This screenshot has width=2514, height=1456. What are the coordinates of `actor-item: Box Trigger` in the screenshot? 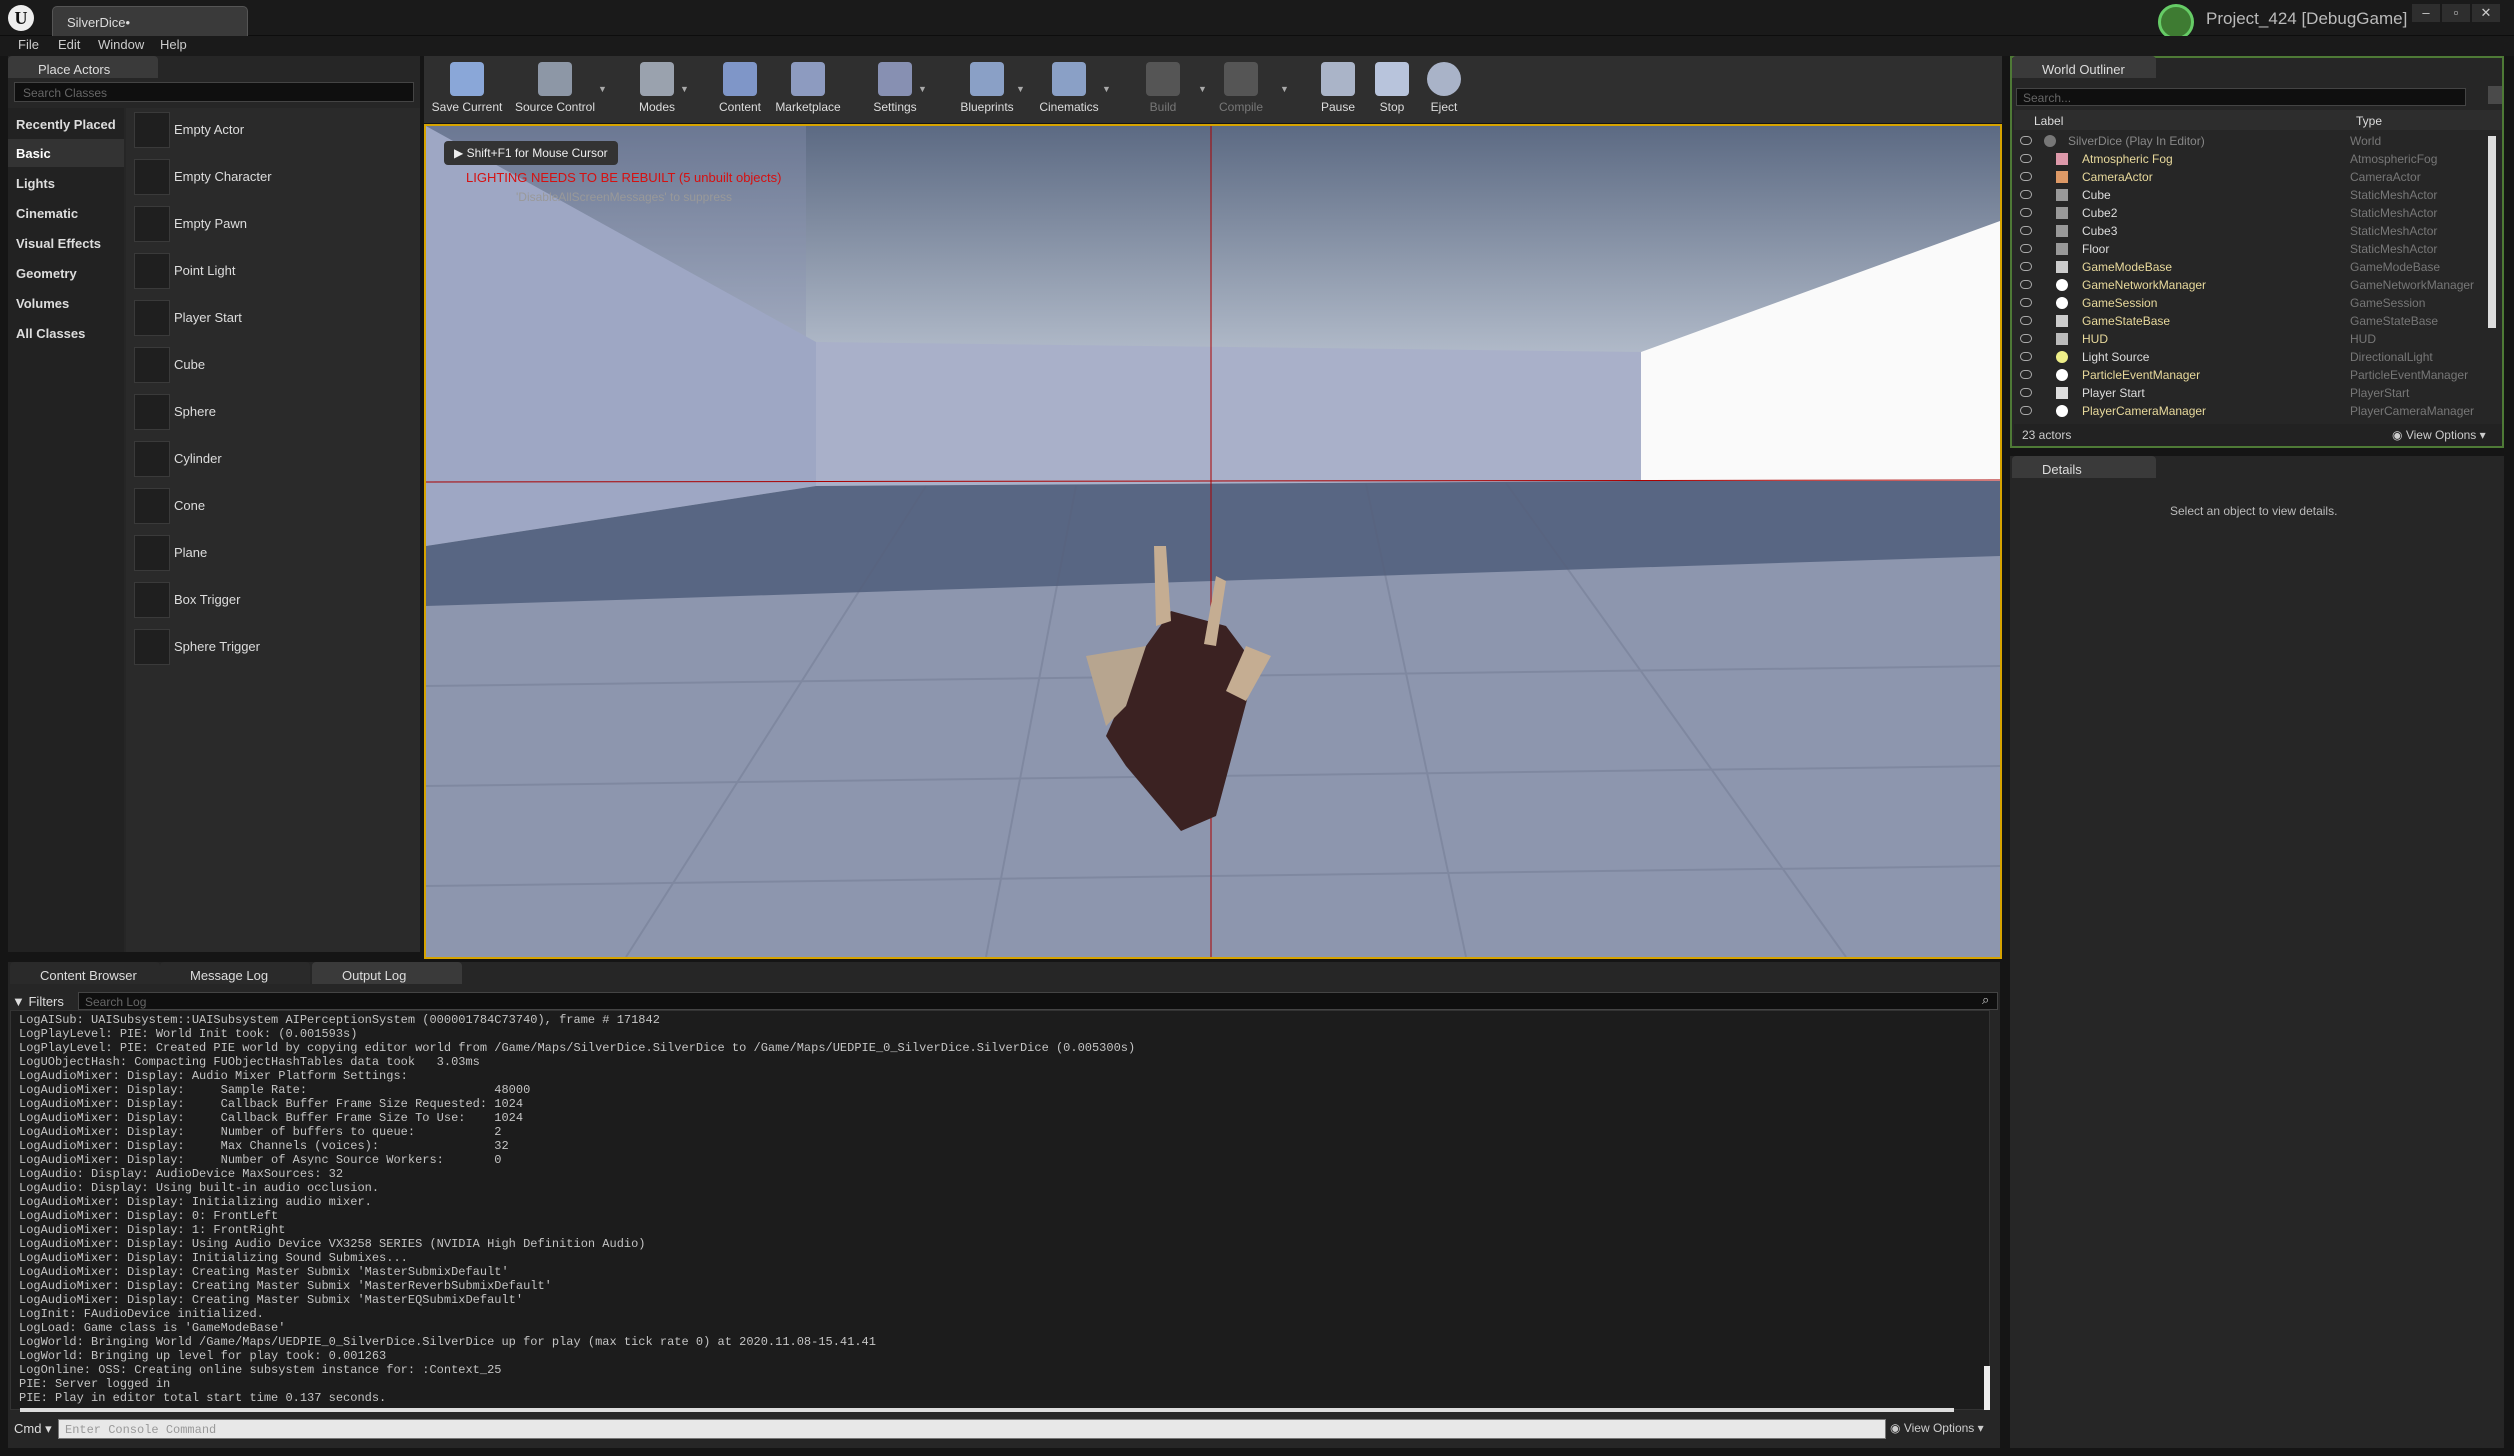 It's located at (275, 601).